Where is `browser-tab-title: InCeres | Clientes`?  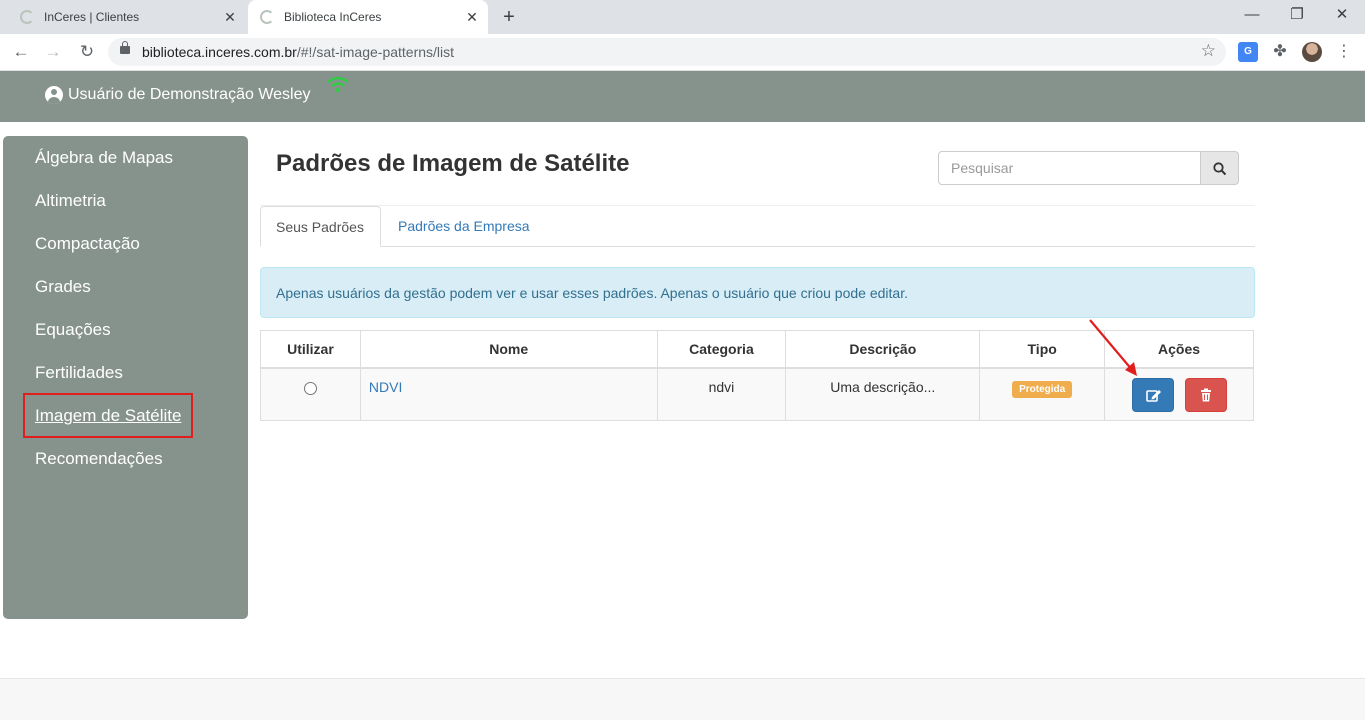
browser-tab-title: InCeres | Clientes is located at coordinates (92, 17).